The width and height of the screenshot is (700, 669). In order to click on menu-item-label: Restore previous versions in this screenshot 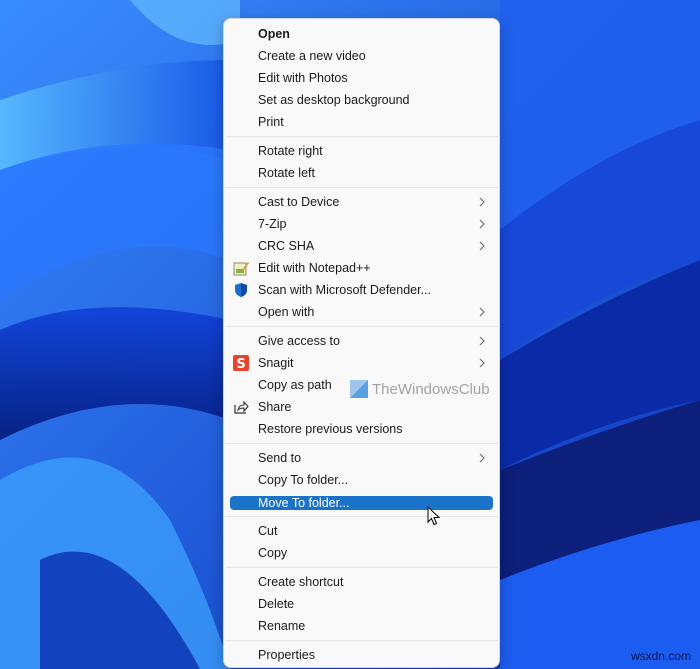, I will do `click(330, 429)`.